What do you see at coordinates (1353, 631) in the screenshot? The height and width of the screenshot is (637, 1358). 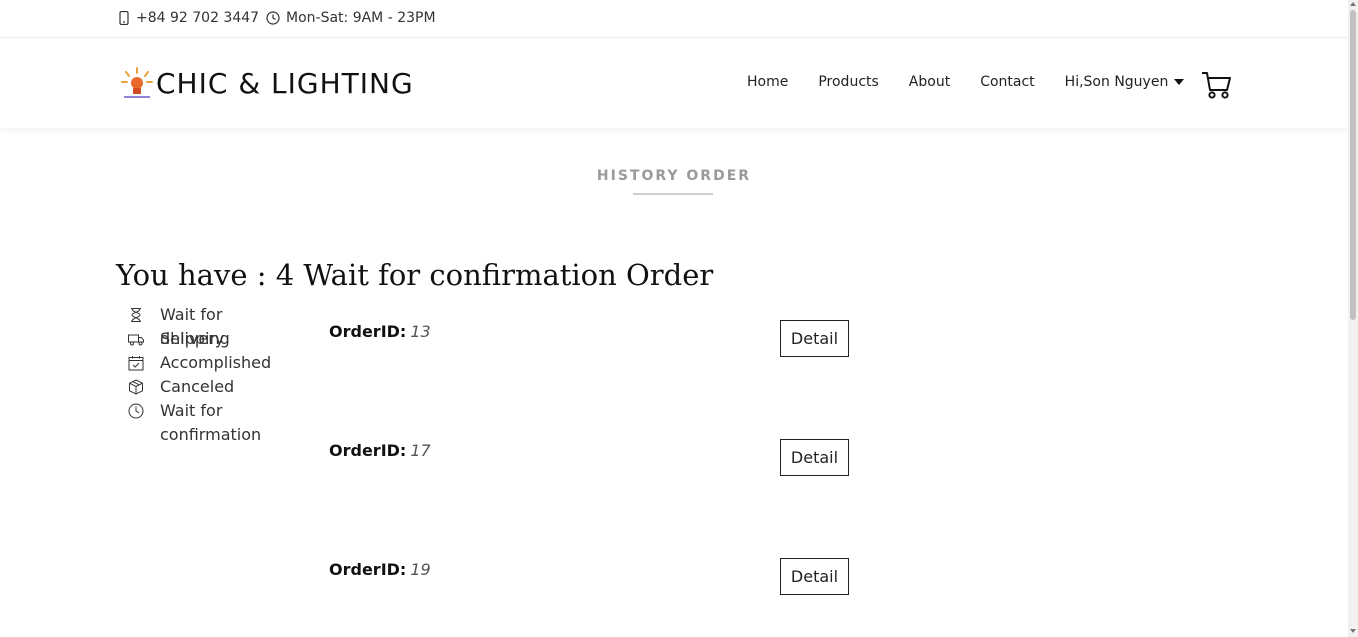 I see `scroll-down-arrow-icon` at bounding box center [1353, 631].